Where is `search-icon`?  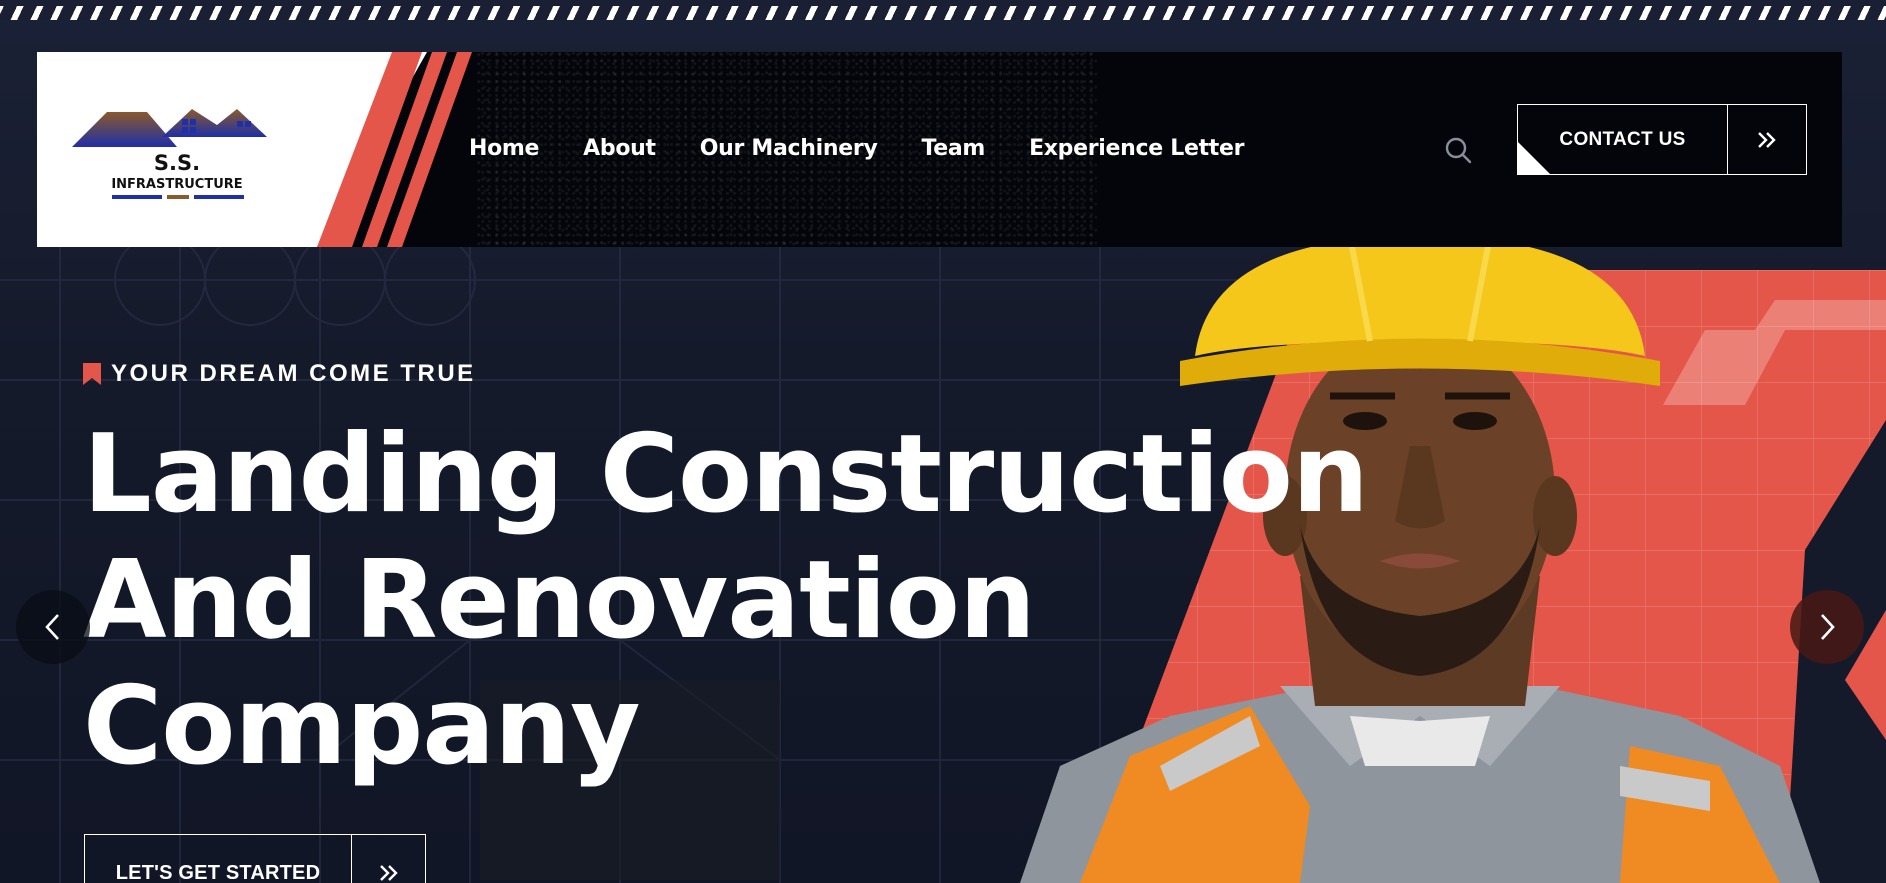 search-icon is located at coordinates (1458, 150).